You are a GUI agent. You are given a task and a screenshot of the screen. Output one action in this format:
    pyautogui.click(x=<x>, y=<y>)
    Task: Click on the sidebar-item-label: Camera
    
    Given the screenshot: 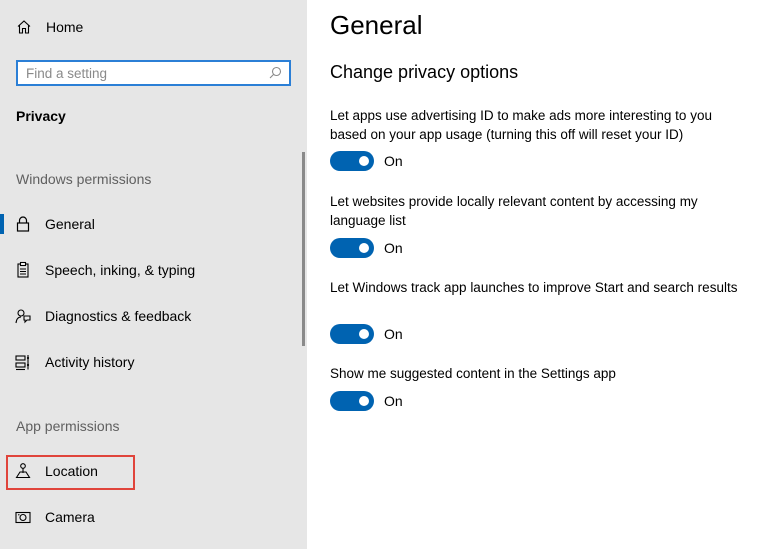 What is the action you would take?
    pyautogui.click(x=70, y=517)
    